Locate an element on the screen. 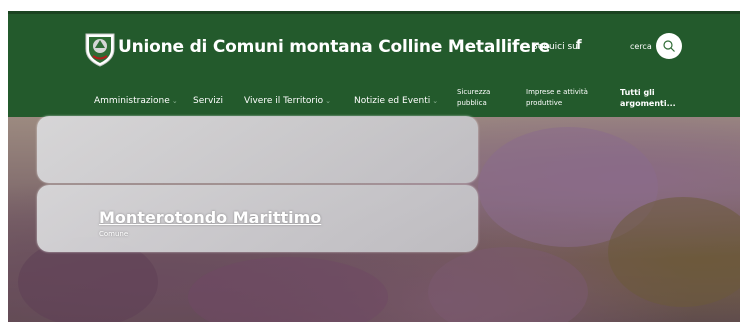 Image resolution: width=747 pixels, height=322 pixels. nav-label-line1: Tutti gli is located at coordinates (637, 92).